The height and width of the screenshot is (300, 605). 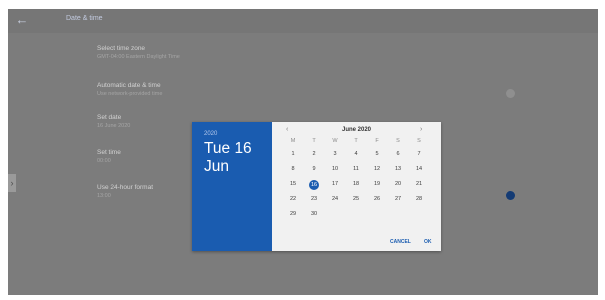 I want to click on calendar-day: 22, so click(x=293, y=199).